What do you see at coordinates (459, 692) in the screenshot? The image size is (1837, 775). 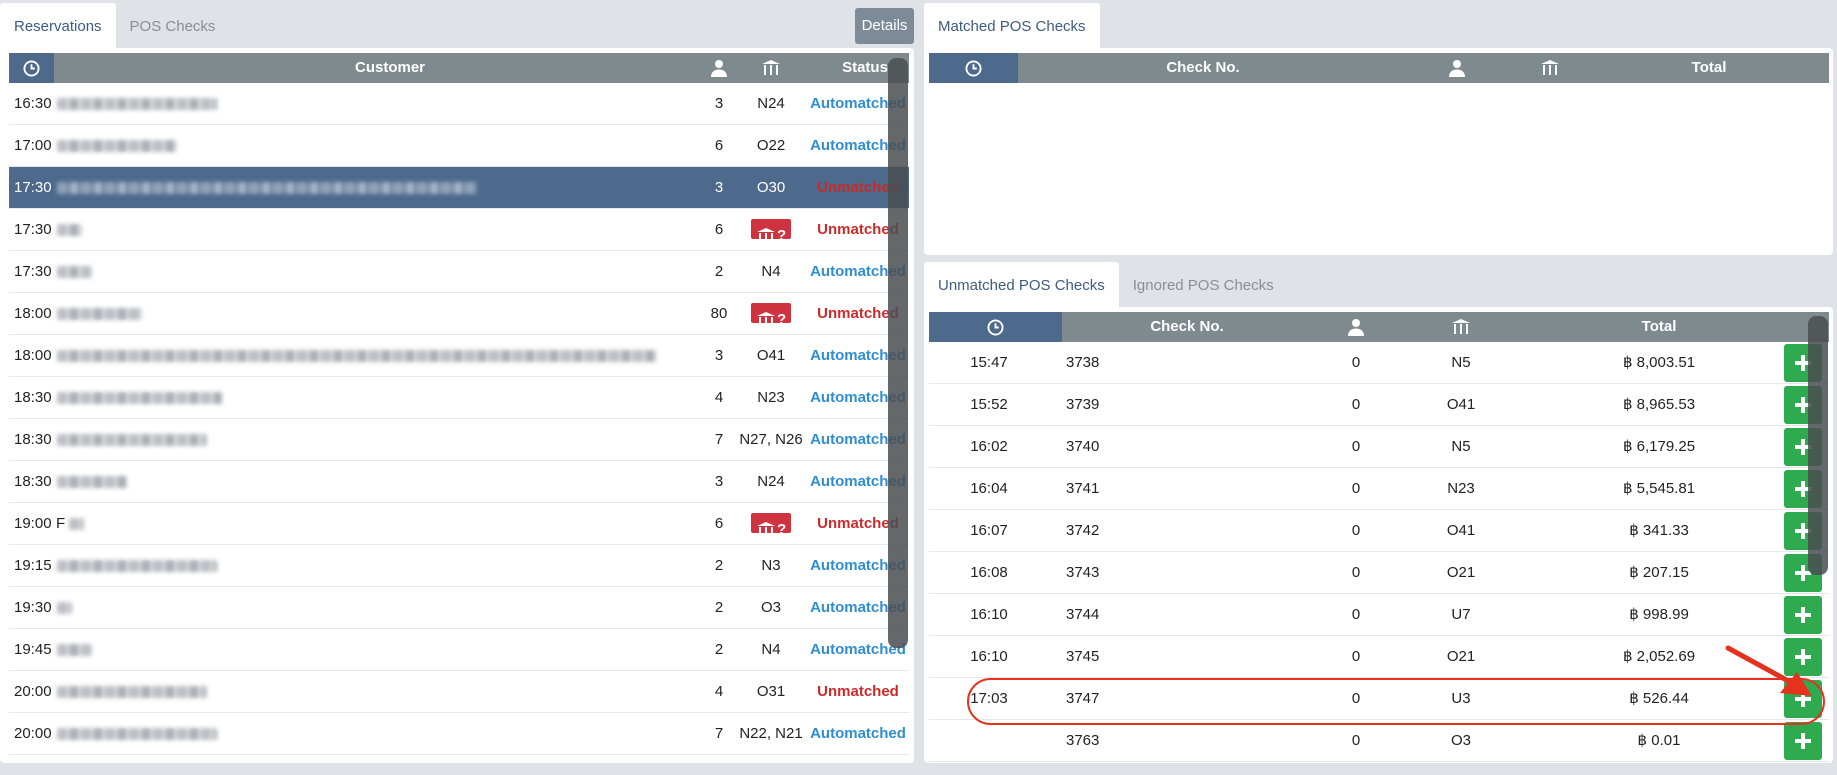 I see `reservation-row: 20:00 4 O31 Unmatched` at bounding box center [459, 692].